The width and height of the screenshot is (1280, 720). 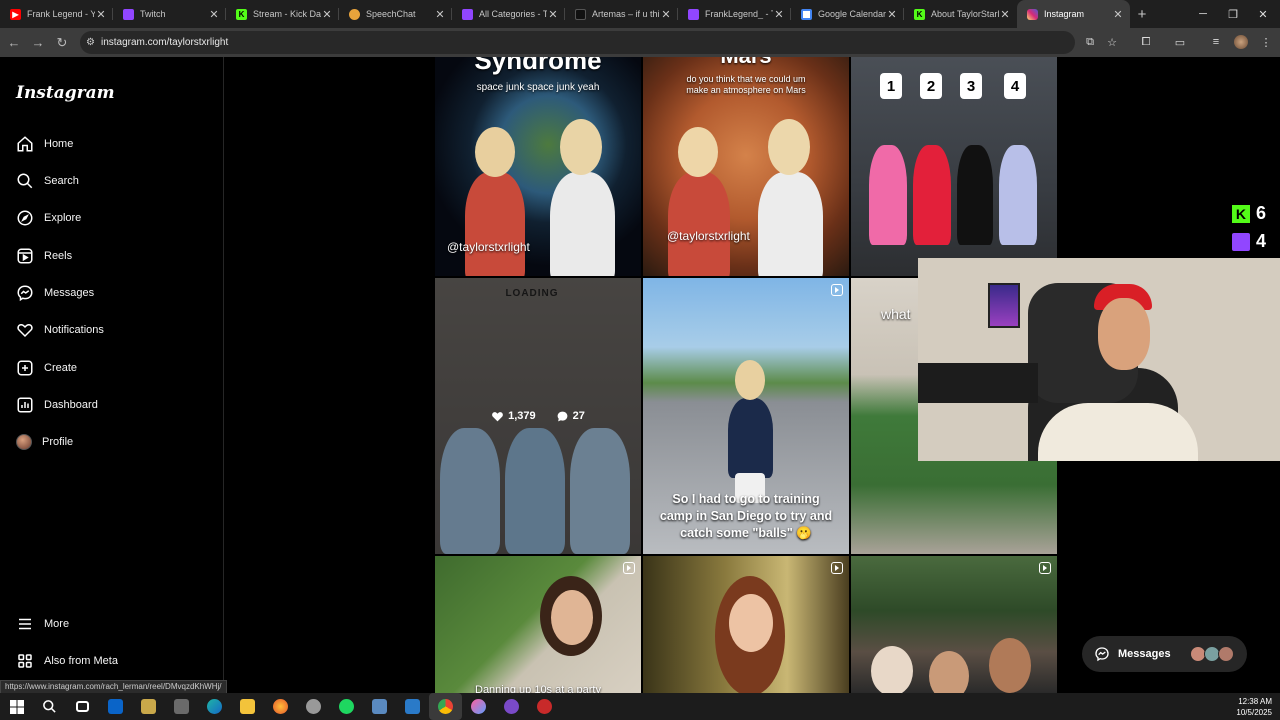 What do you see at coordinates (1241, 42) in the screenshot?
I see `profile-avatar` at bounding box center [1241, 42].